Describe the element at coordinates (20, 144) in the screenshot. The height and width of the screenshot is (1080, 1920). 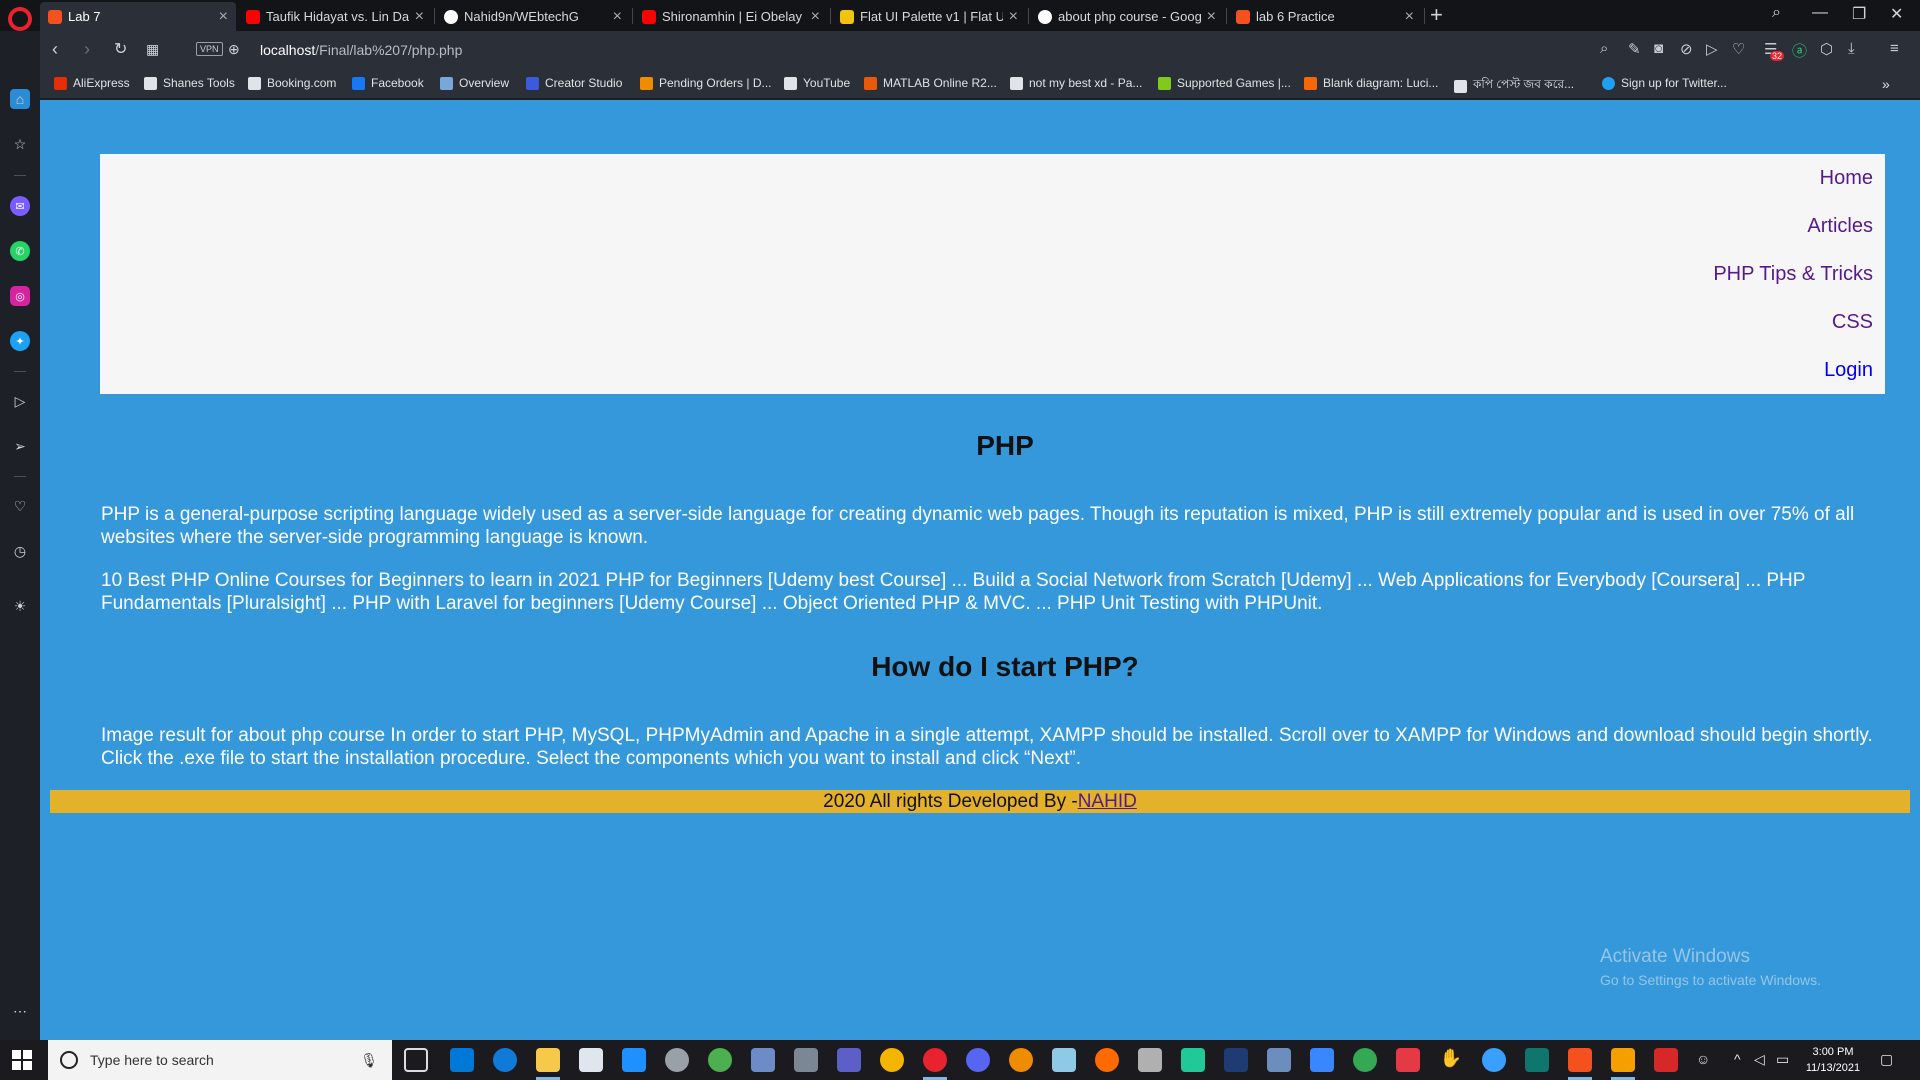
I see `star-icon: ☆` at that location.